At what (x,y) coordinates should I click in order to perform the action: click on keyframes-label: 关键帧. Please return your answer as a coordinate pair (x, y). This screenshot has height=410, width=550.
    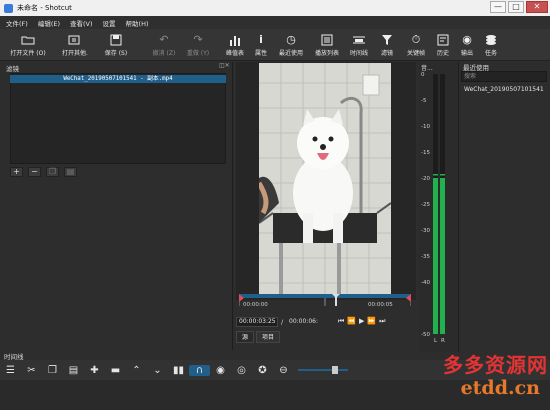
    Looking at the image, I should click on (415, 53).